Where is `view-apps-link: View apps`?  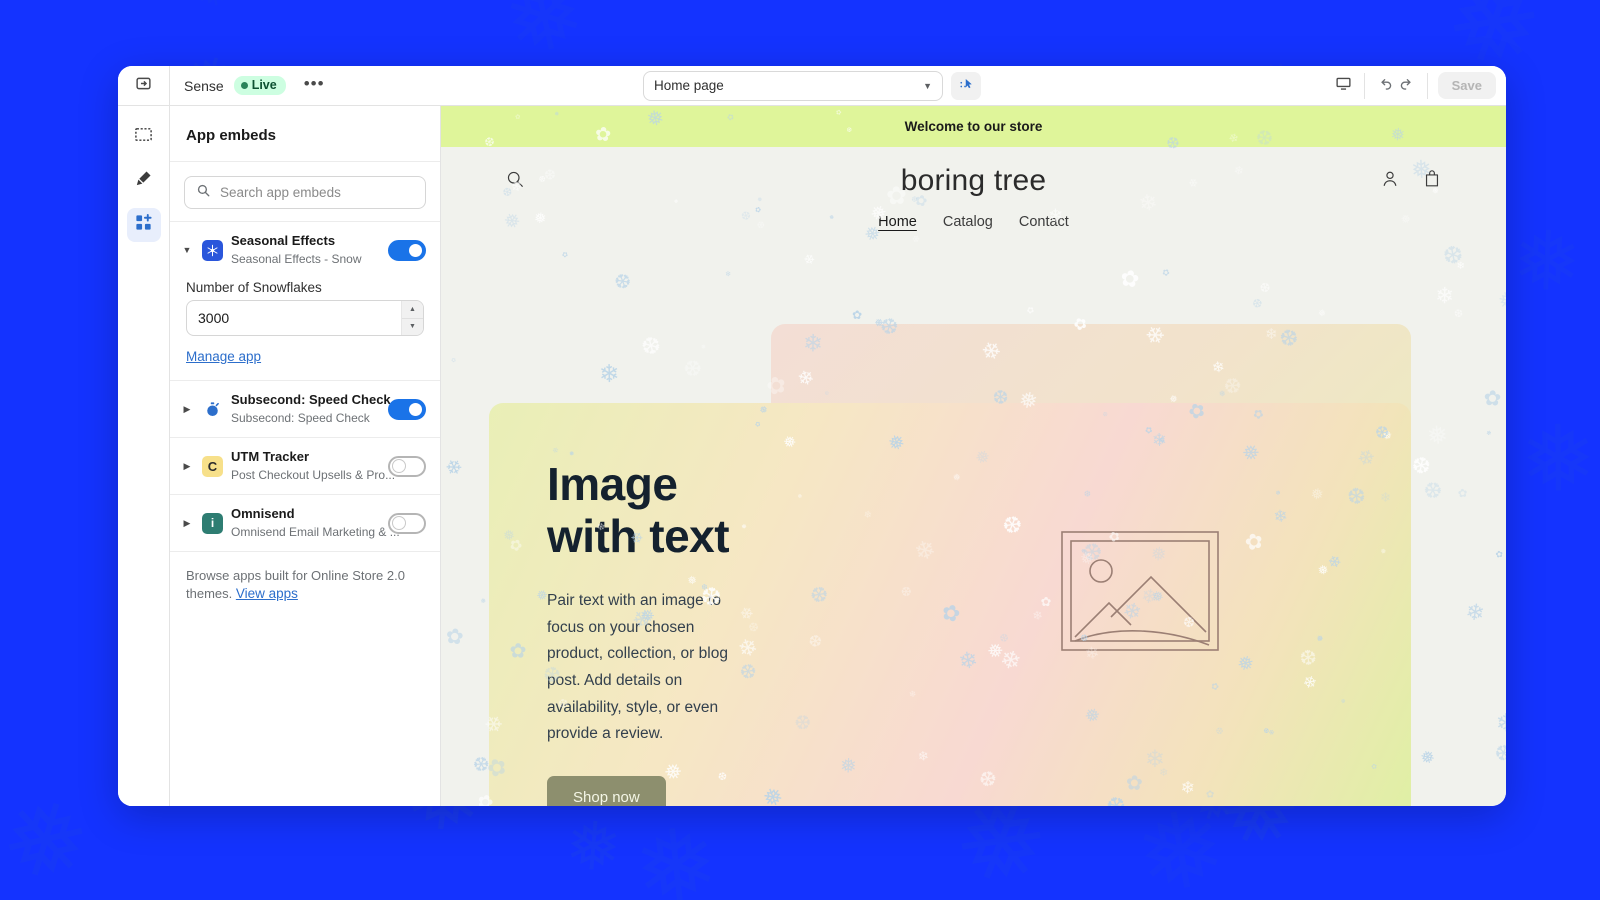 view-apps-link: View apps is located at coordinates (267, 594).